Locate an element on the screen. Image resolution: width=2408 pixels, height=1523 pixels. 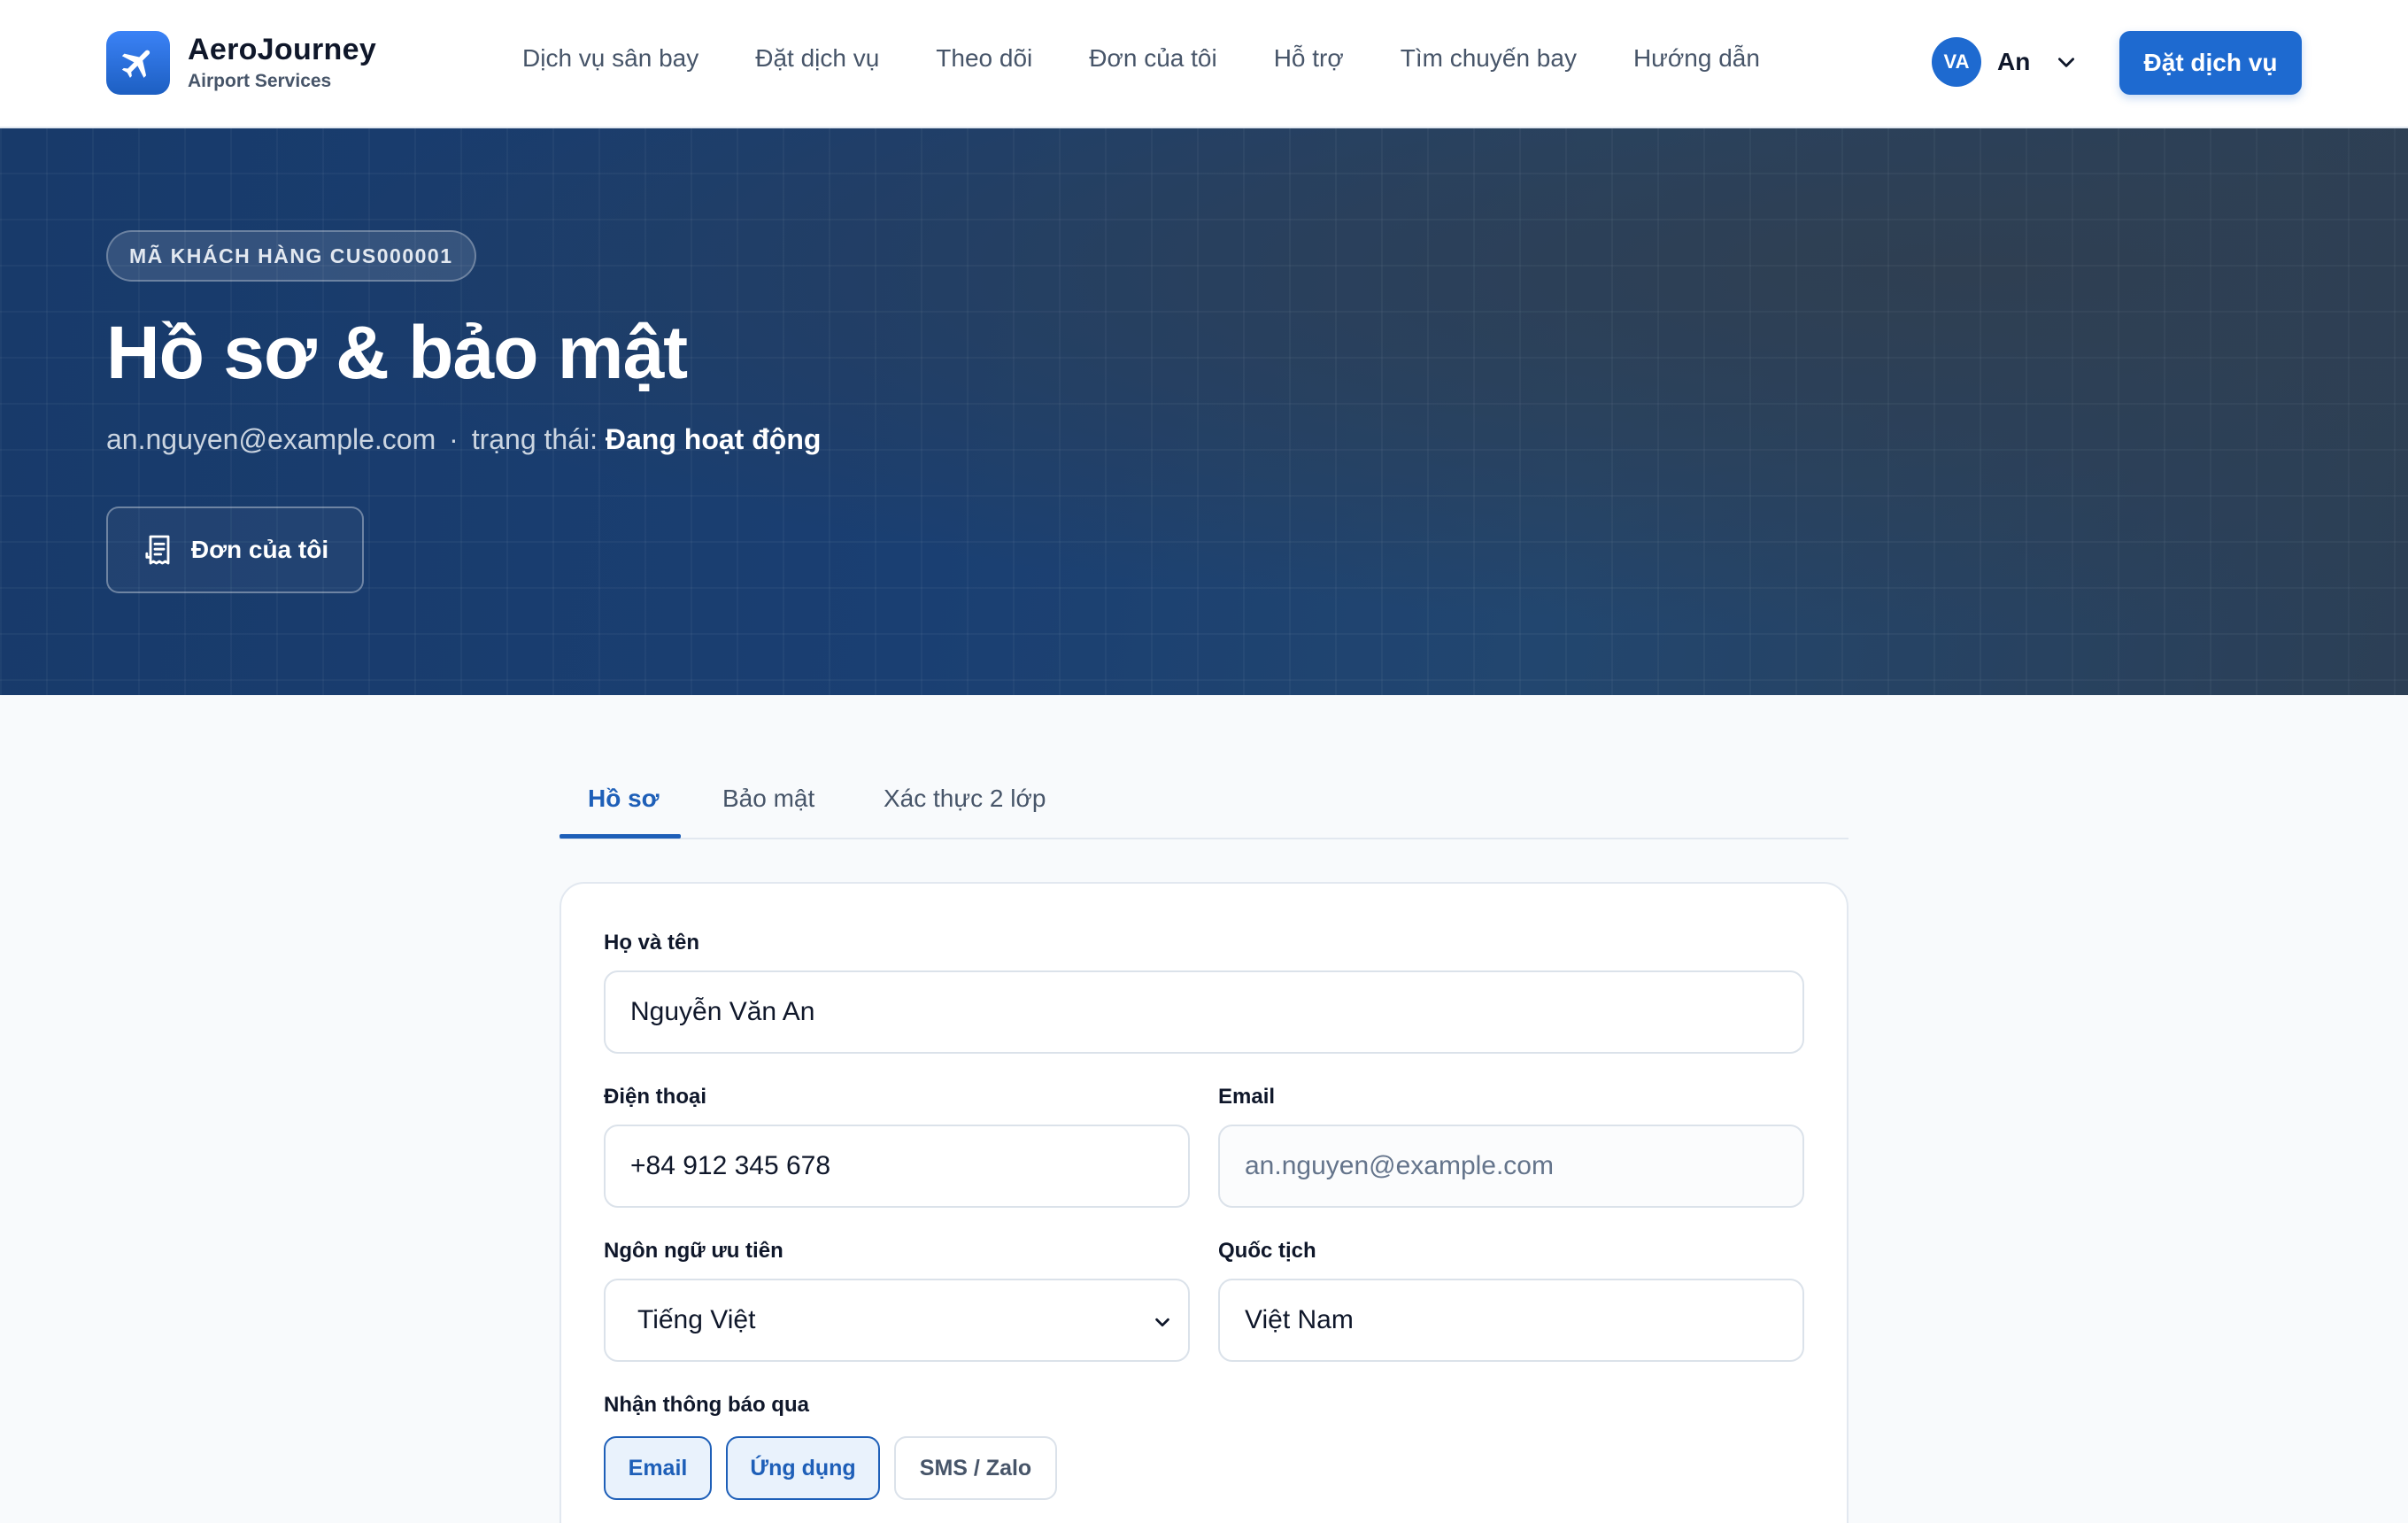
my-orders-label: Đơn của tôi is located at coordinates (259, 549).